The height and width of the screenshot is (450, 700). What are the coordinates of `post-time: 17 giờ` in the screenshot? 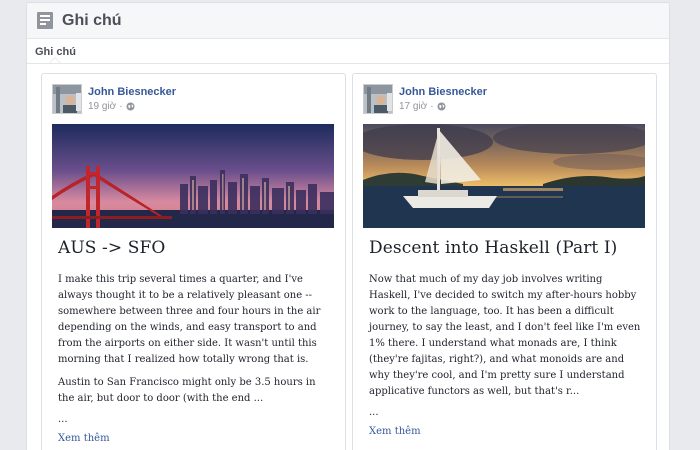 It's located at (413, 106).